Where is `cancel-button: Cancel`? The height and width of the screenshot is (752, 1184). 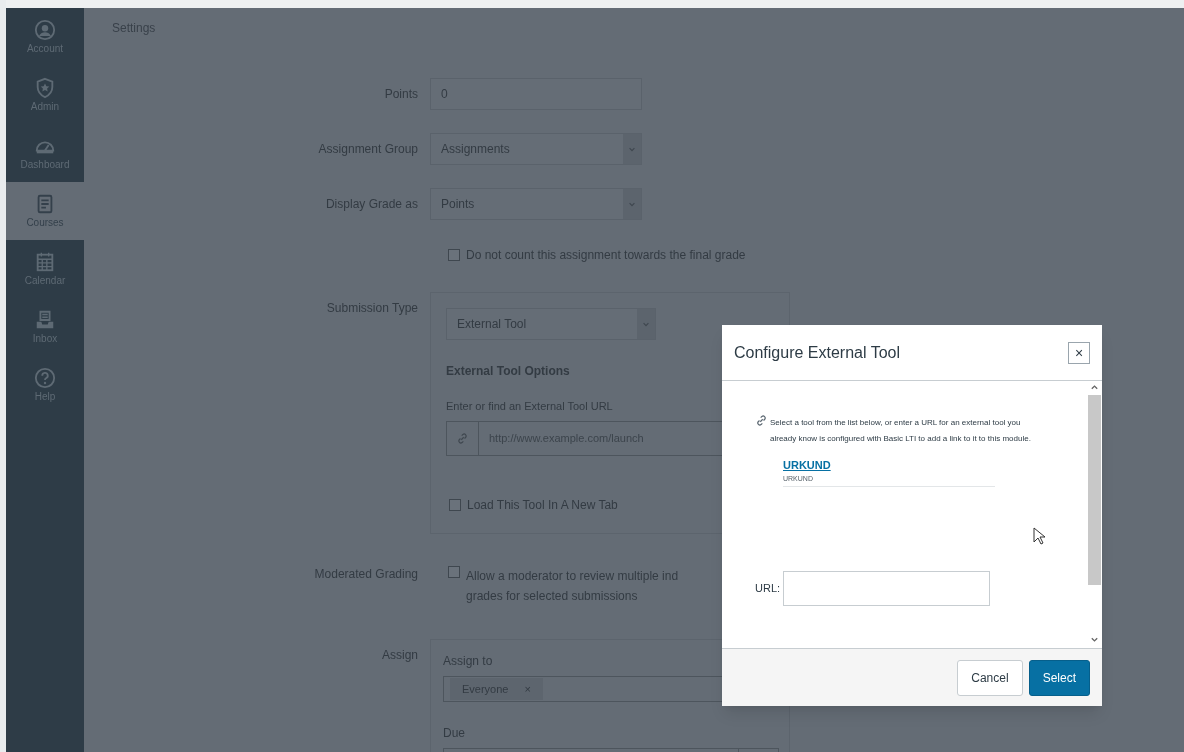 cancel-button: Cancel is located at coordinates (990, 677).